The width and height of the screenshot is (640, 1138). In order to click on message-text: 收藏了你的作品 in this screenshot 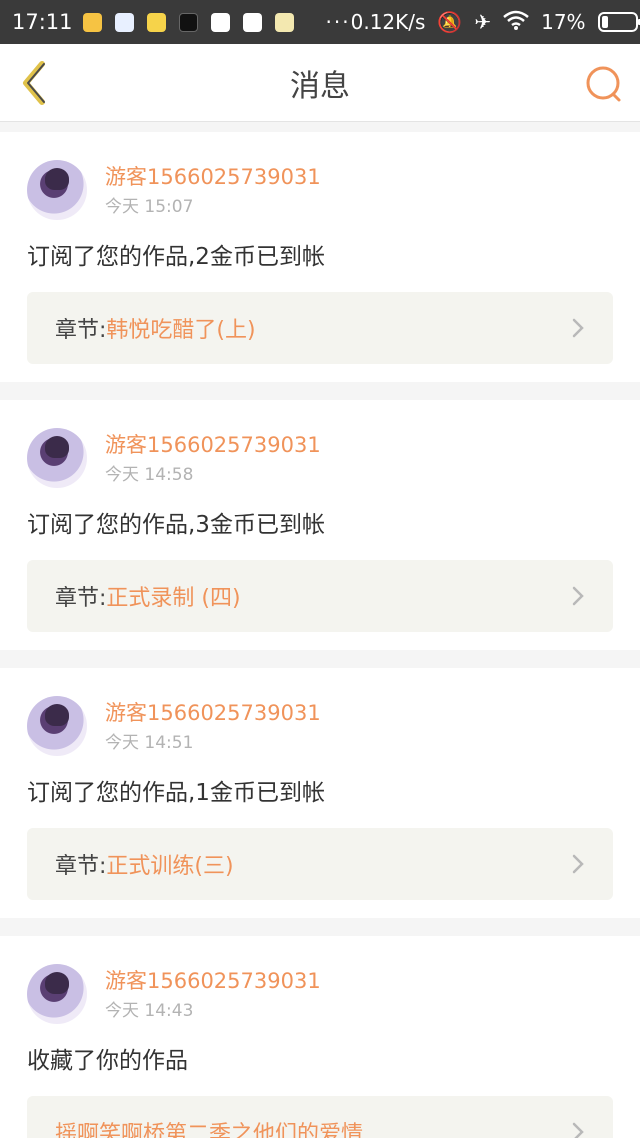, I will do `click(107, 1061)`.